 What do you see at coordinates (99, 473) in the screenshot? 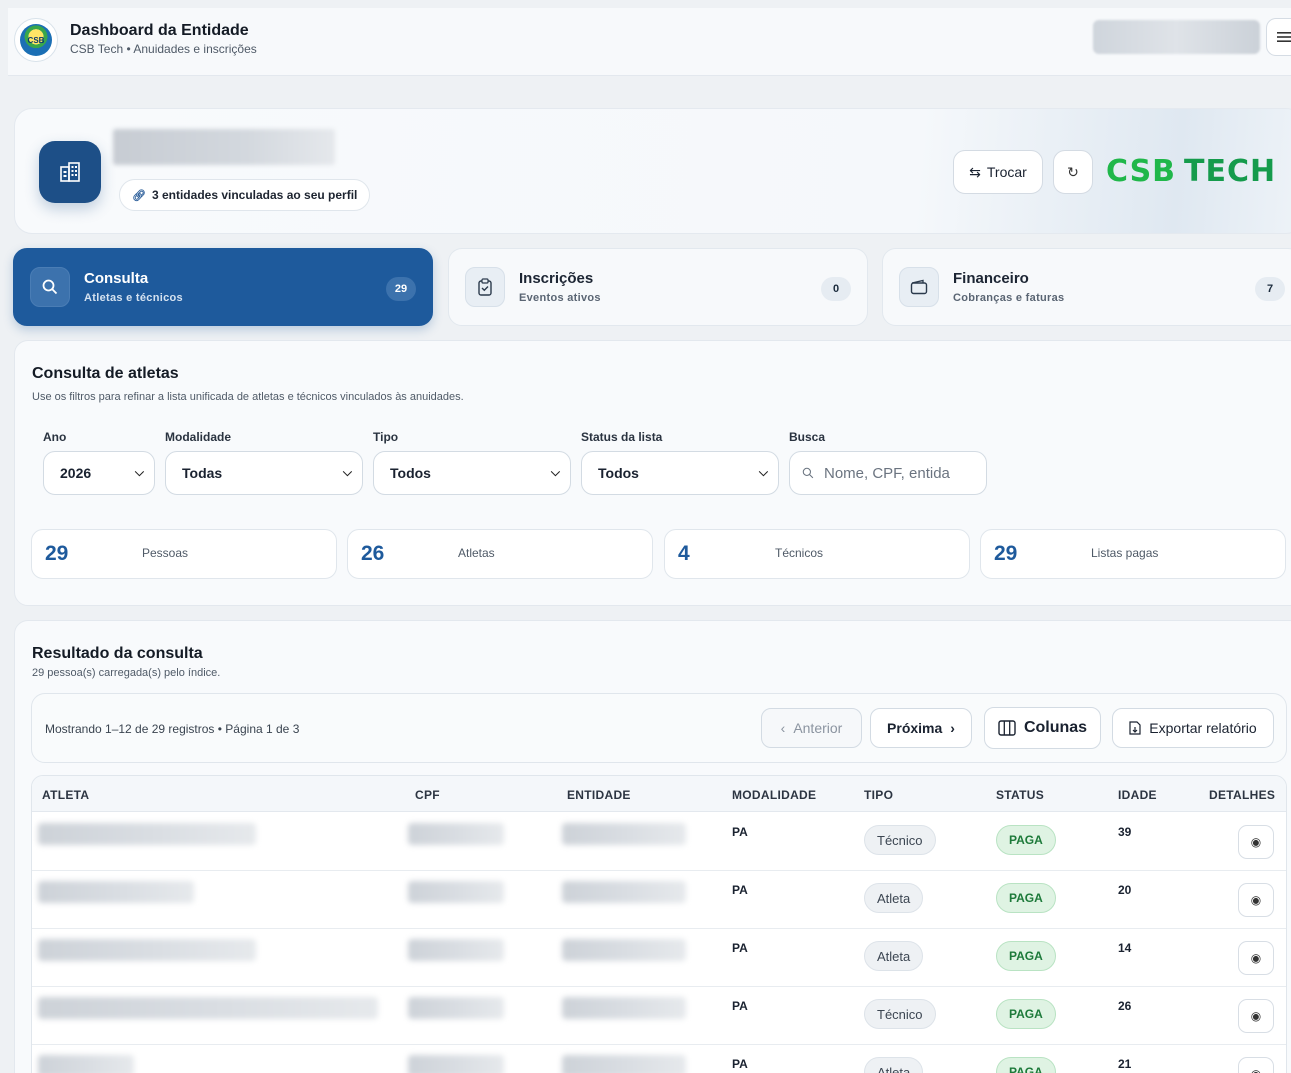
I see `filter-ano-select: 2026 ⌵` at bounding box center [99, 473].